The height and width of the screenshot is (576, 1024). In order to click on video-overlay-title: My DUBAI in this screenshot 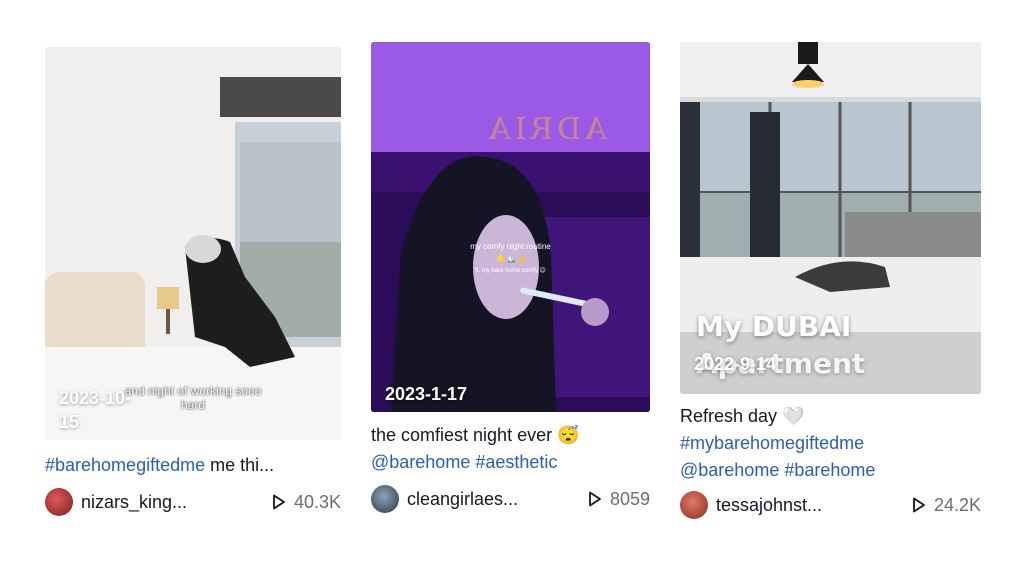, I will do `click(774, 326)`.